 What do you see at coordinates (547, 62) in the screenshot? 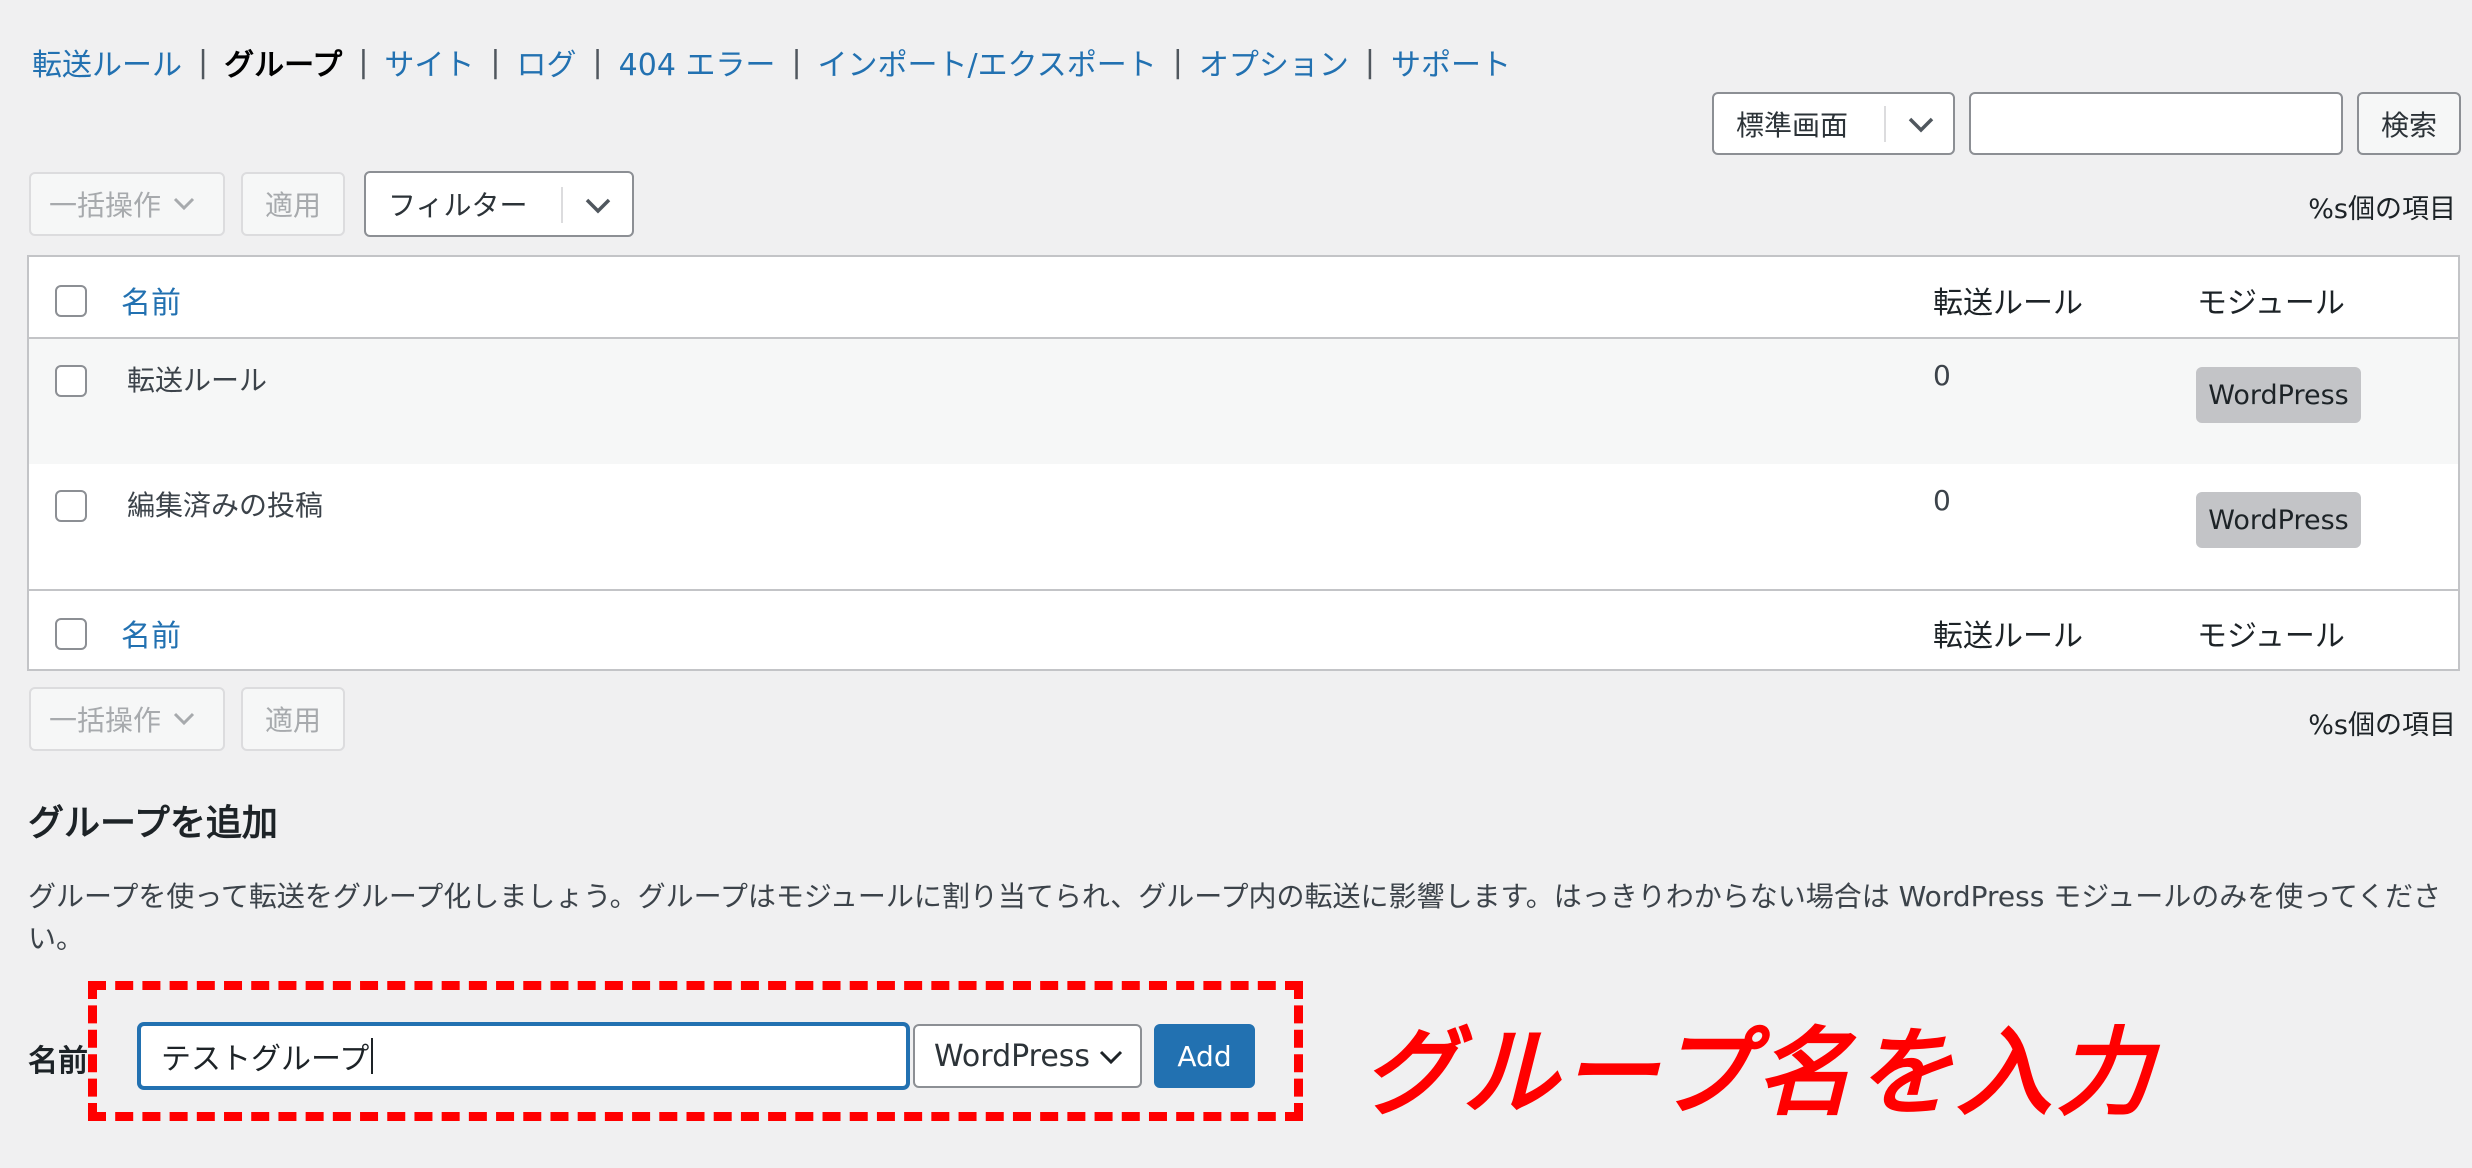
I see `nav-logs: ログ` at bounding box center [547, 62].